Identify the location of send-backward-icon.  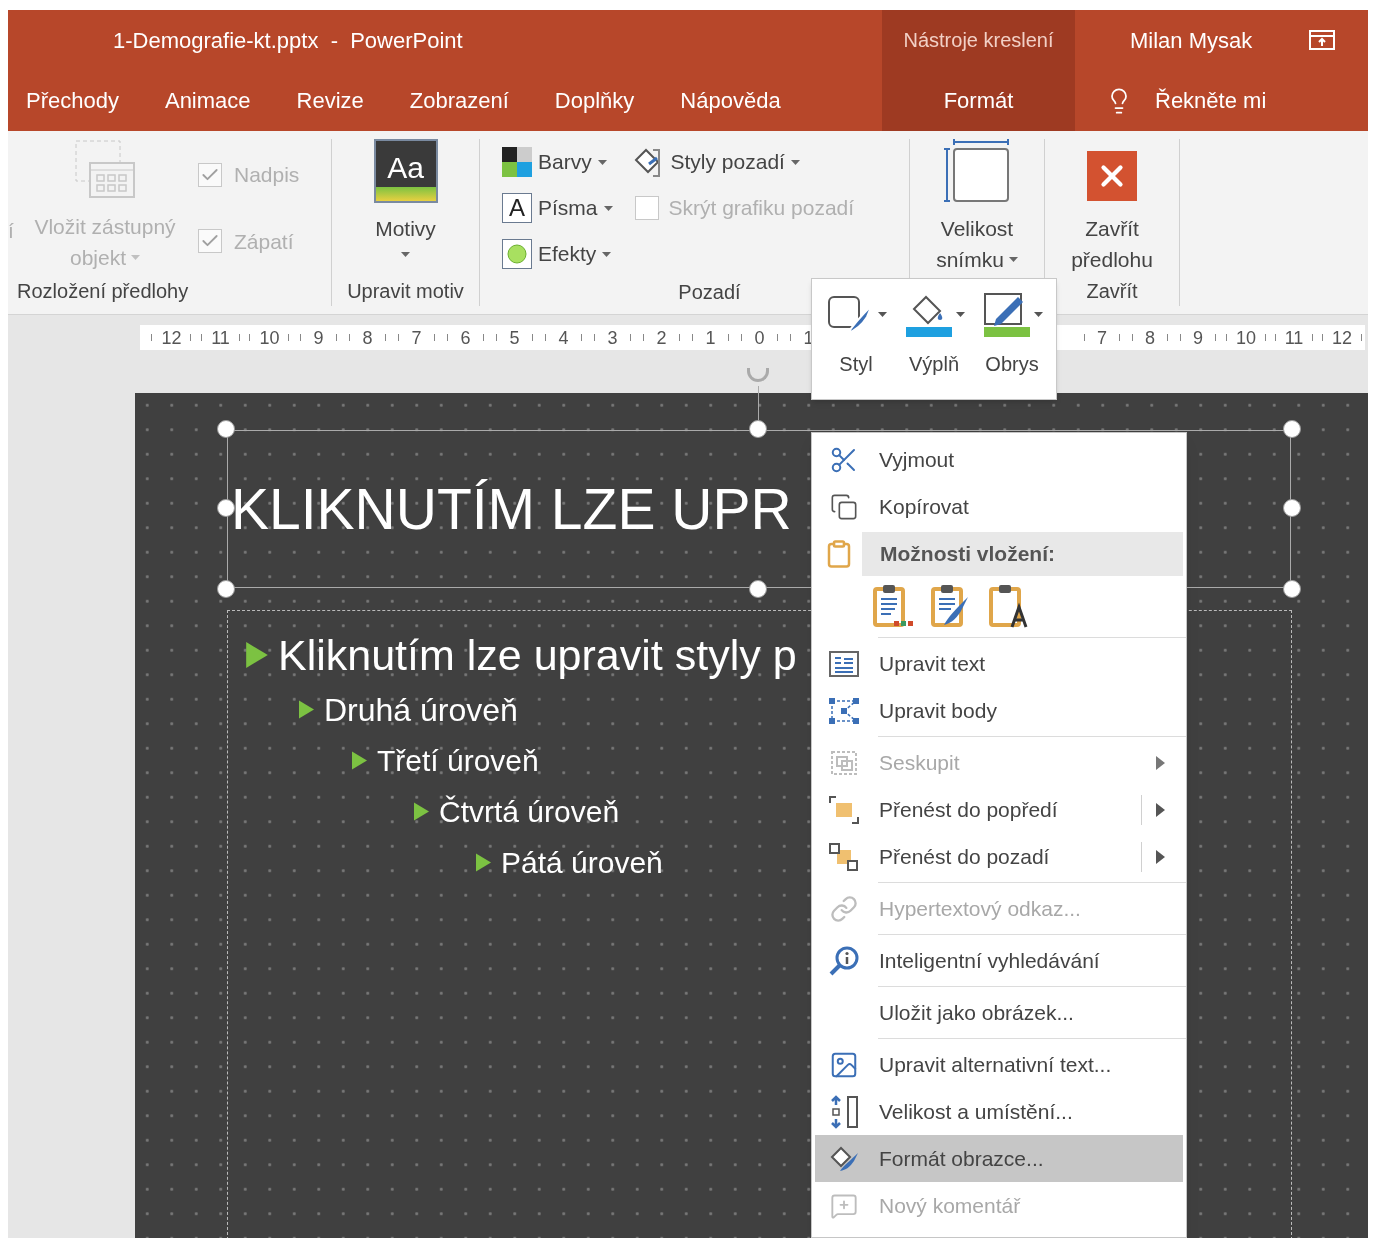
(844, 856).